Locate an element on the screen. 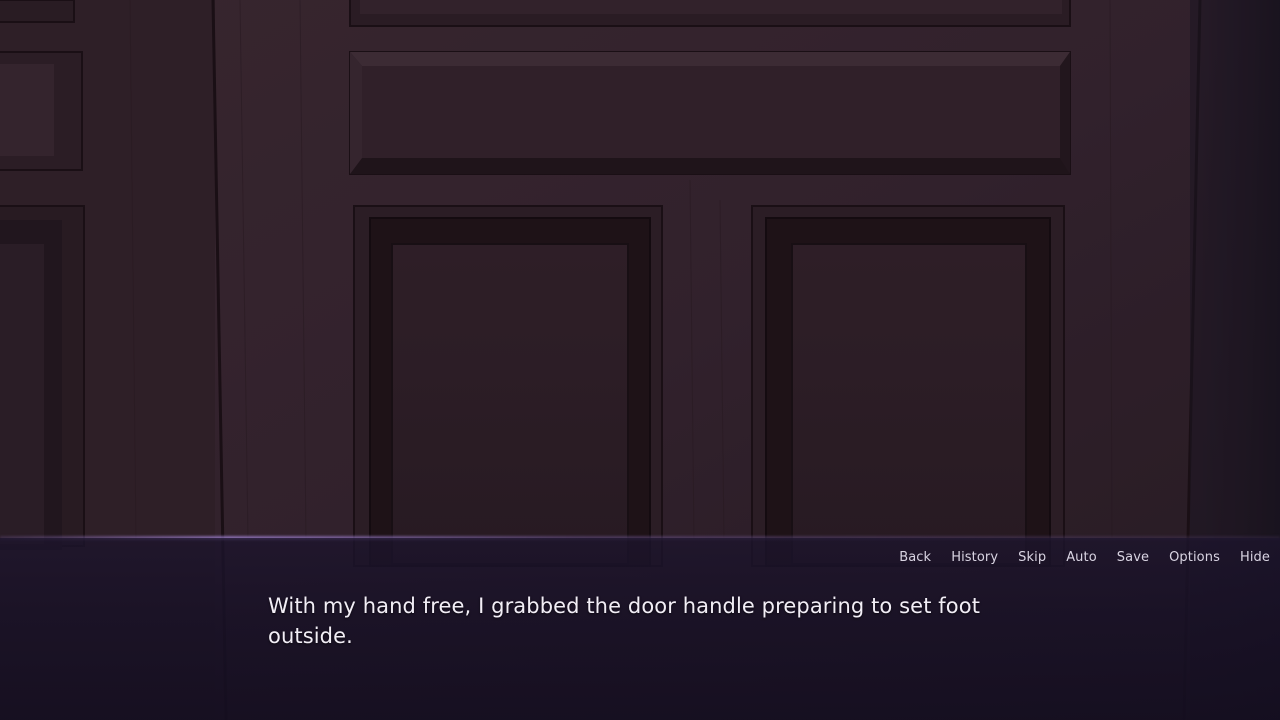 This screenshot has width=1280, height=720. auto-button: Auto is located at coordinates (1081, 558).